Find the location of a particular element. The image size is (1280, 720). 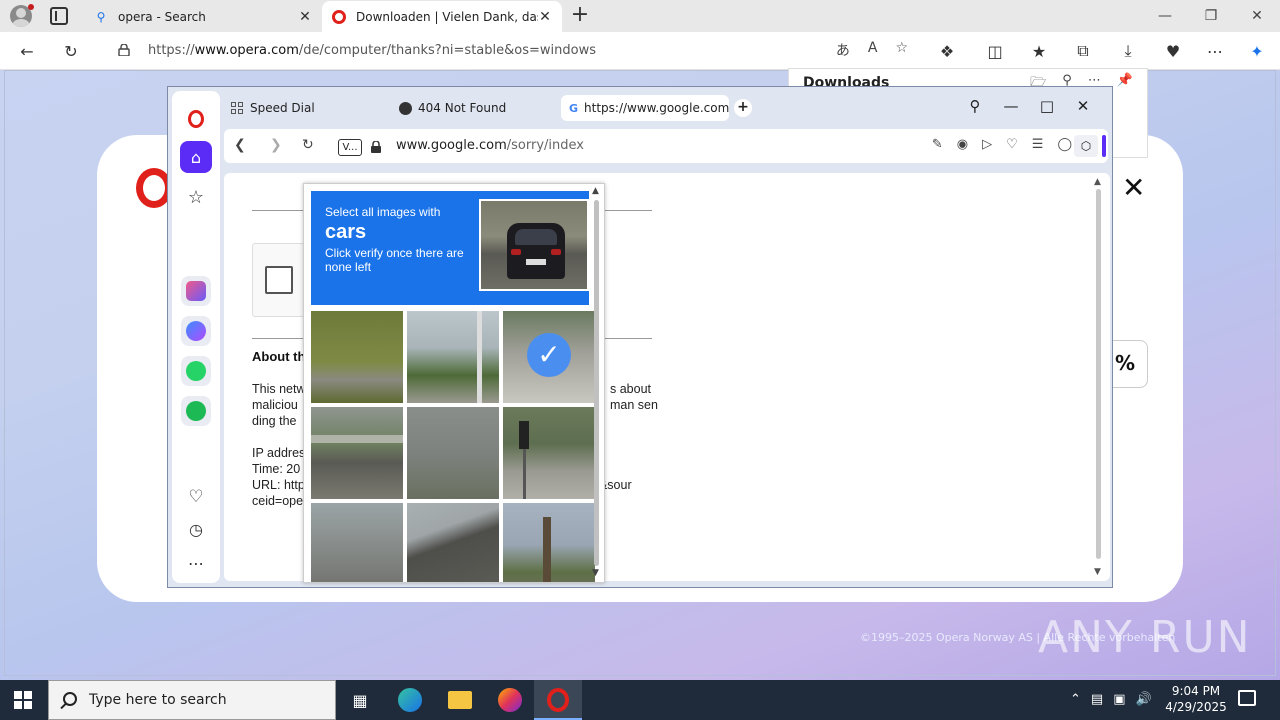

opera-taskbar-icon is located at coordinates (558, 700).